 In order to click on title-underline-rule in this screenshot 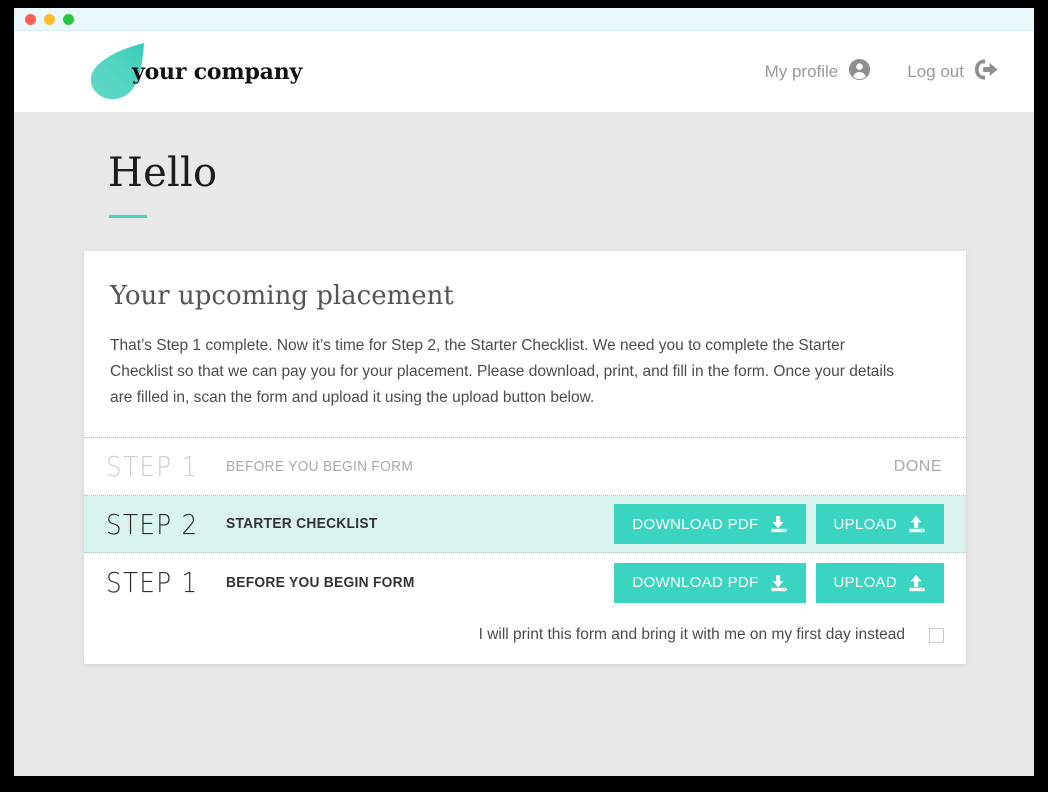, I will do `click(128, 216)`.